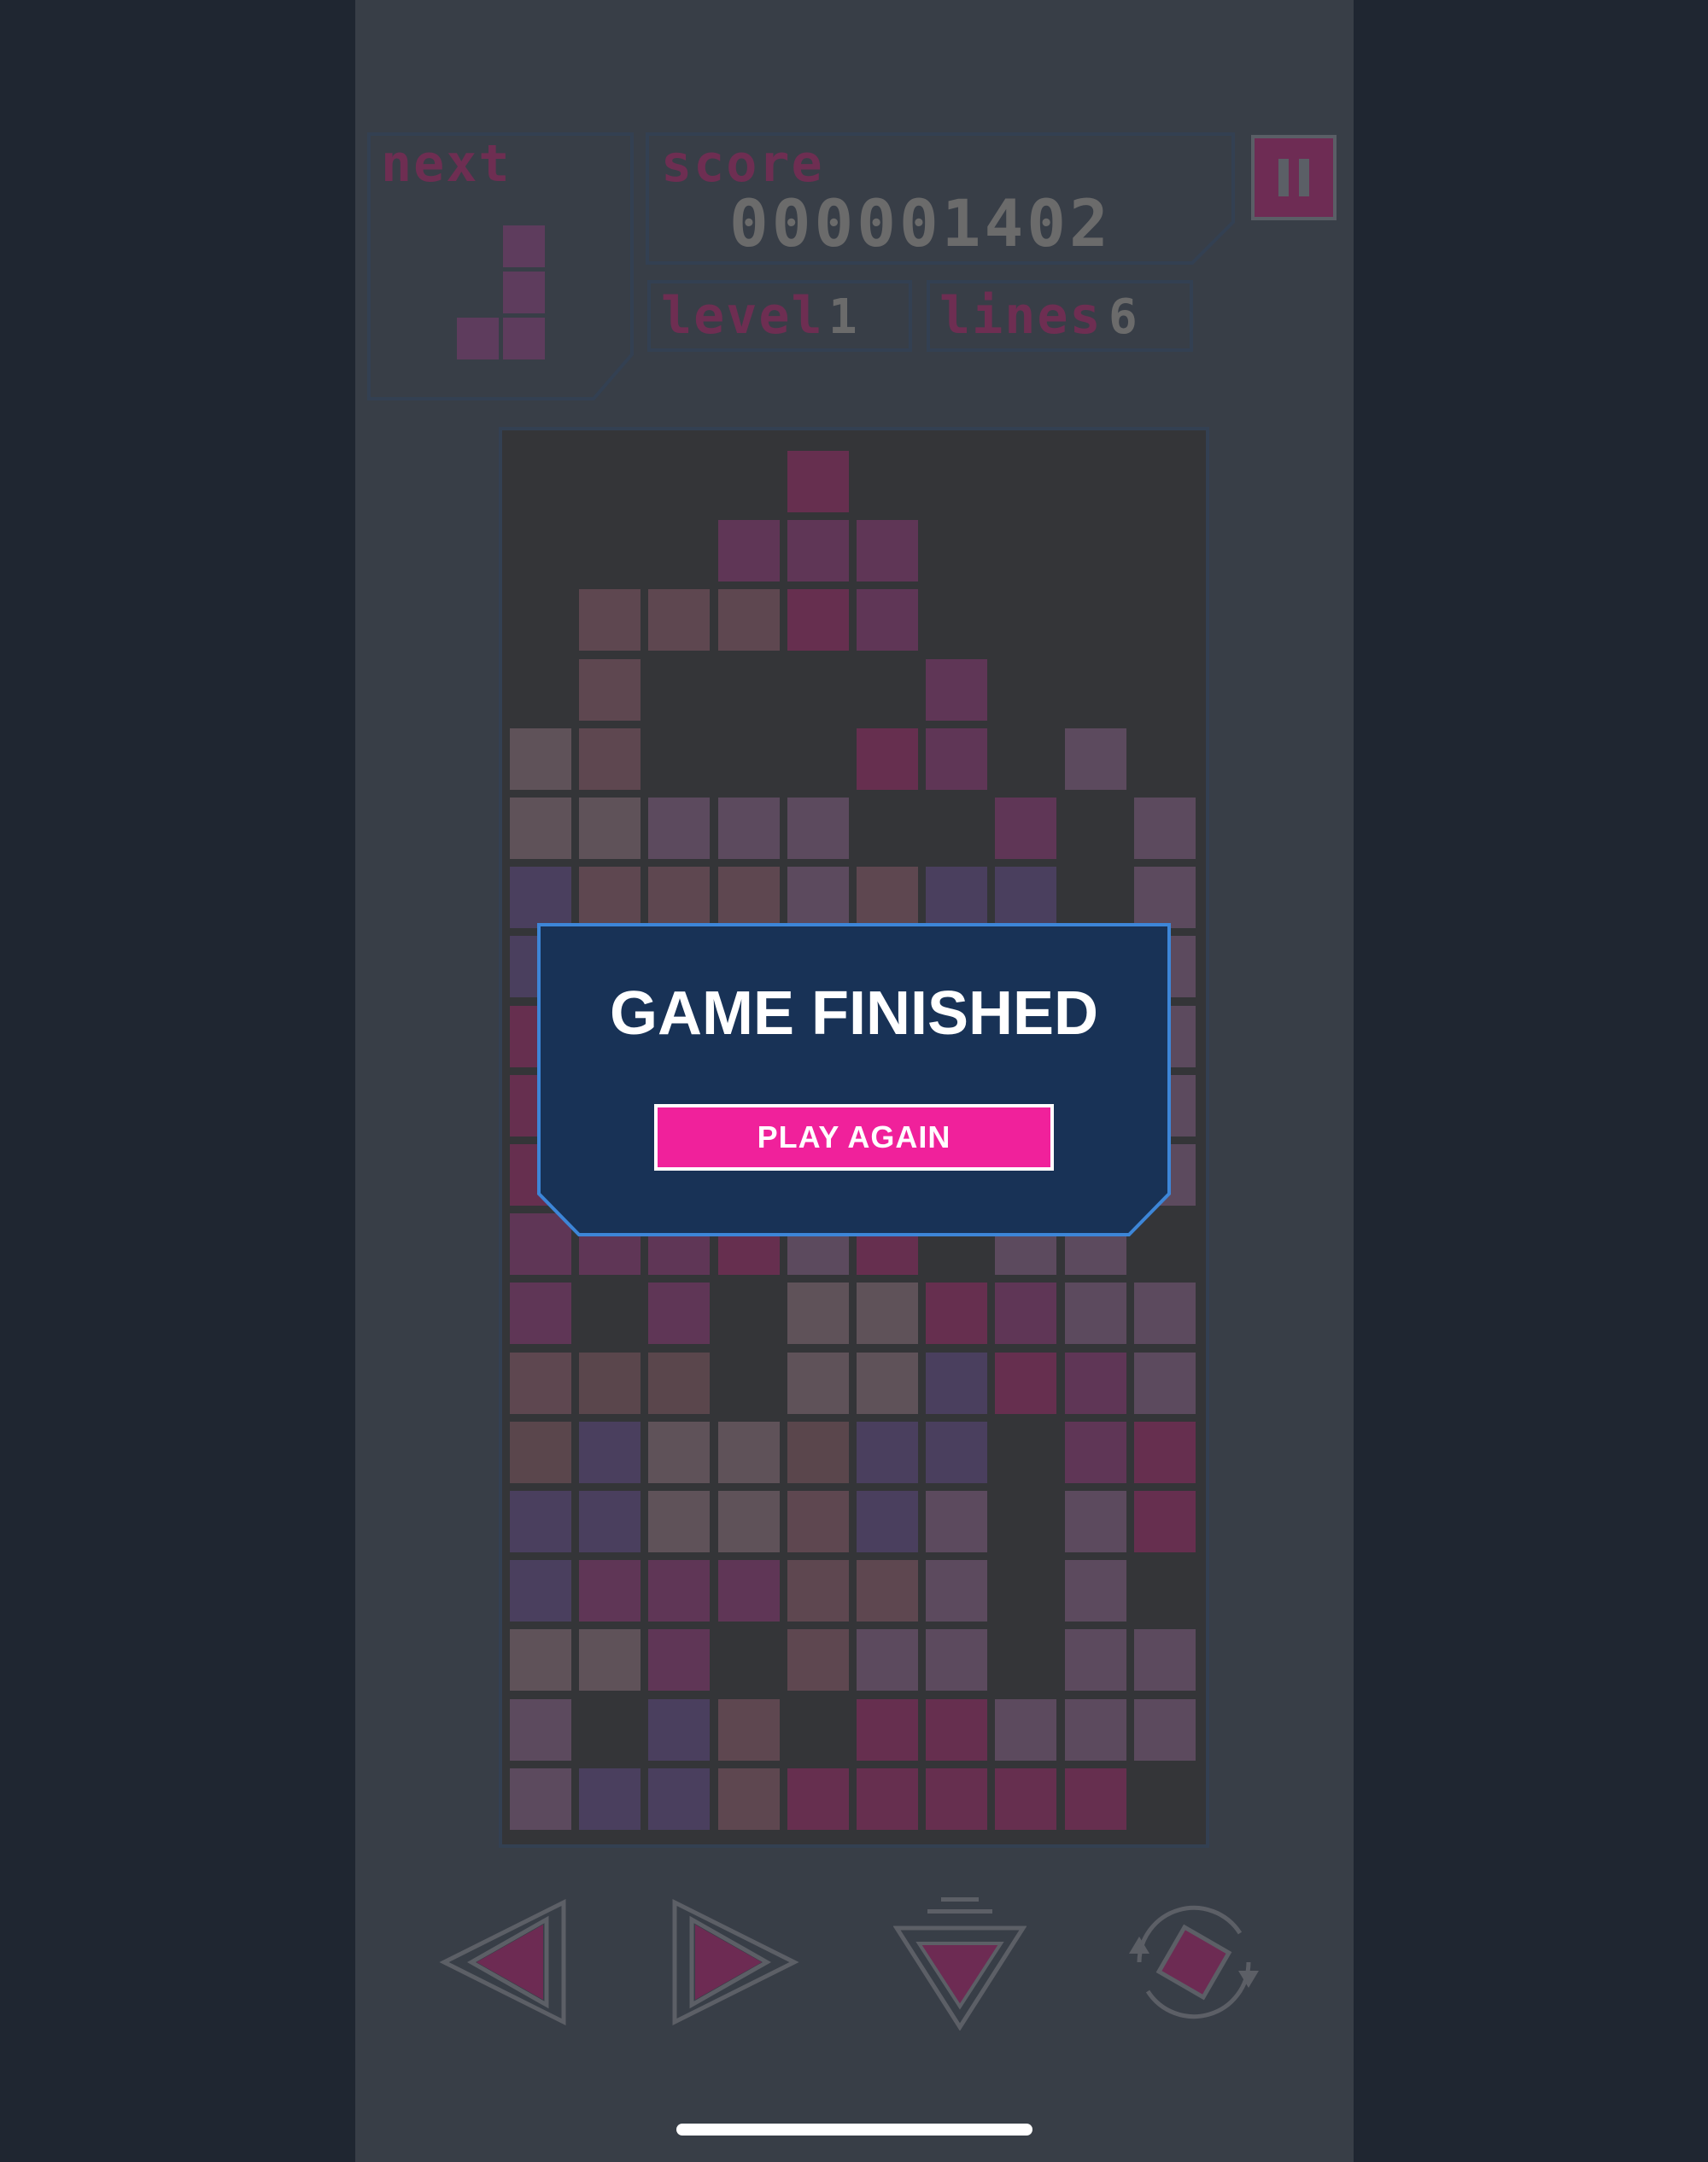  Describe the element at coordinates (854, 1079) in the screenshot. I see `game-finished-dialog` at that location.